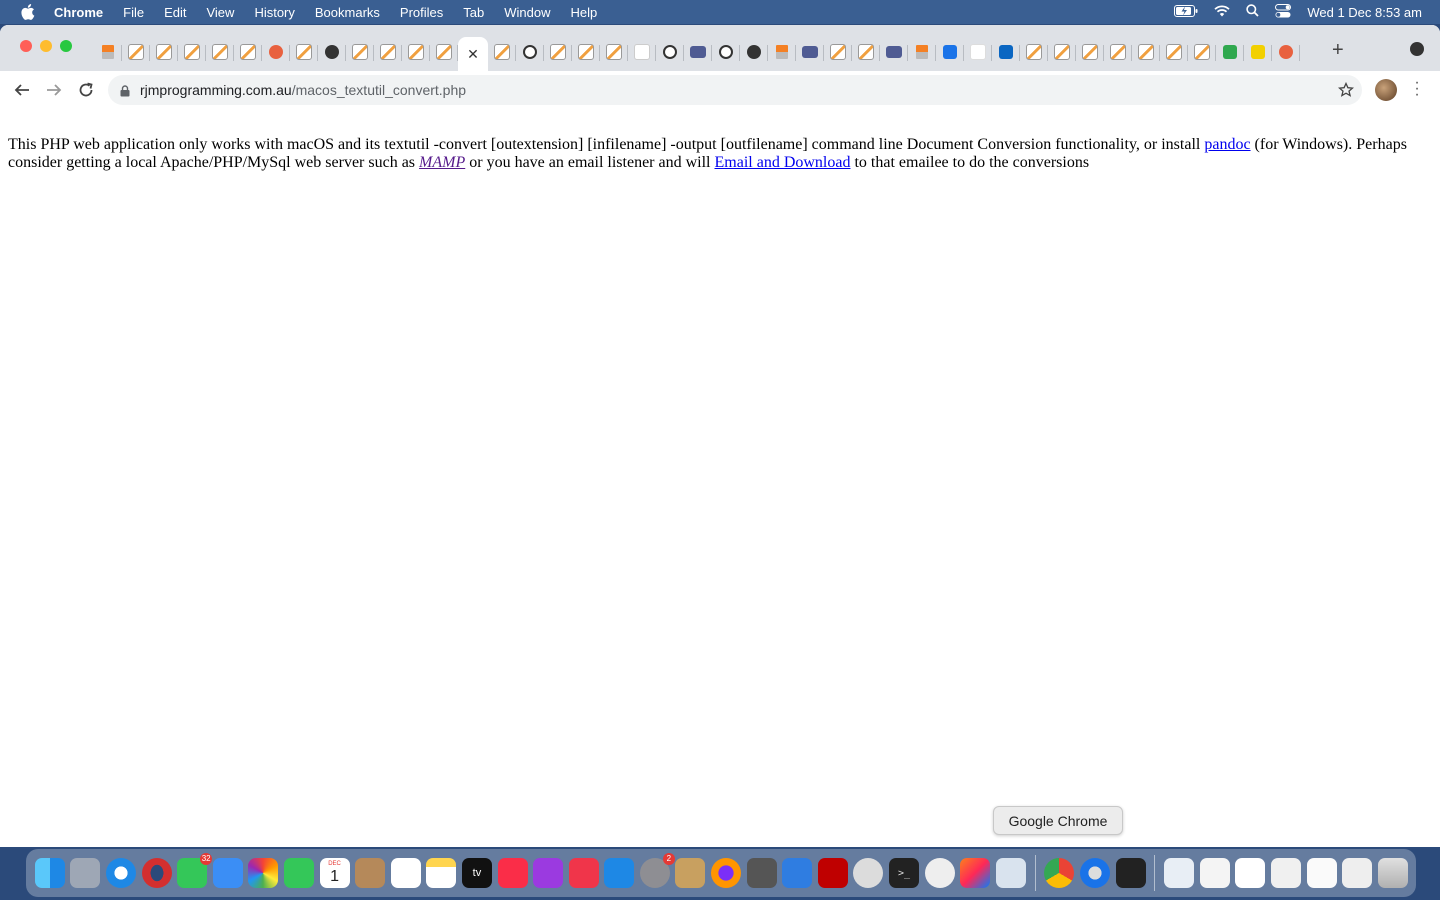  I want to click on close-window-button, so click(26, 46).